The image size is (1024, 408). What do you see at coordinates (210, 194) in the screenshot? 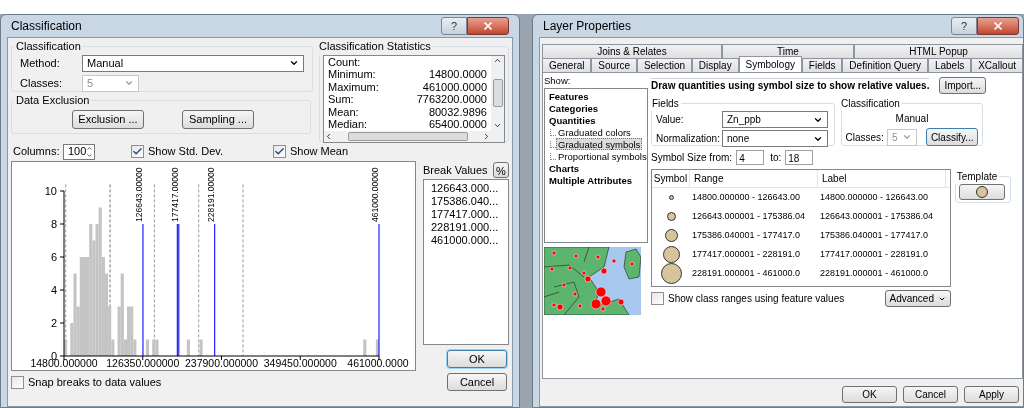
I see `break-label: 228191.00000` at bounding box center [210, 194].